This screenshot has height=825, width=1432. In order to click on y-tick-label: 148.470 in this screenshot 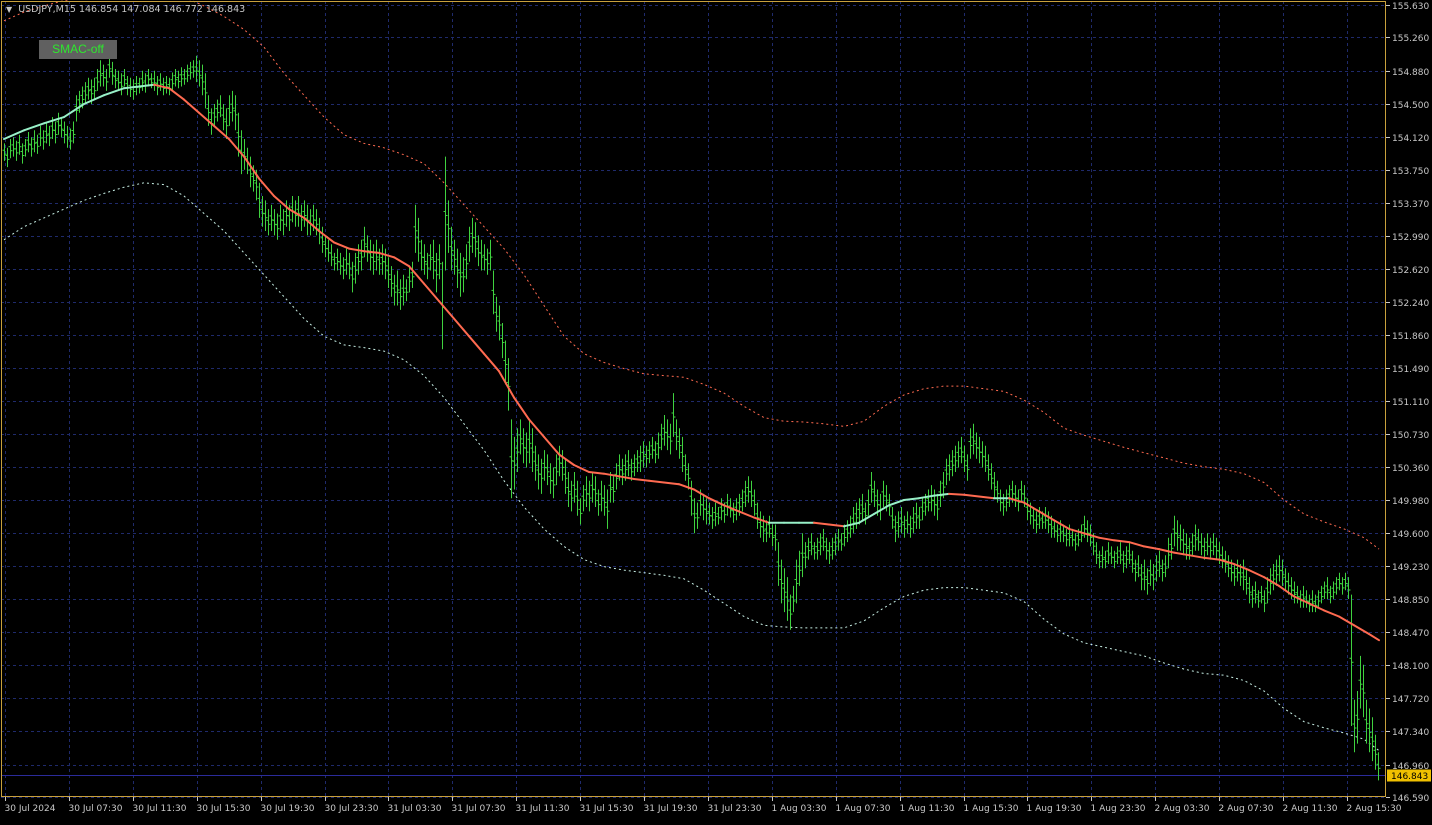, I will do `click(1410, 634)`.